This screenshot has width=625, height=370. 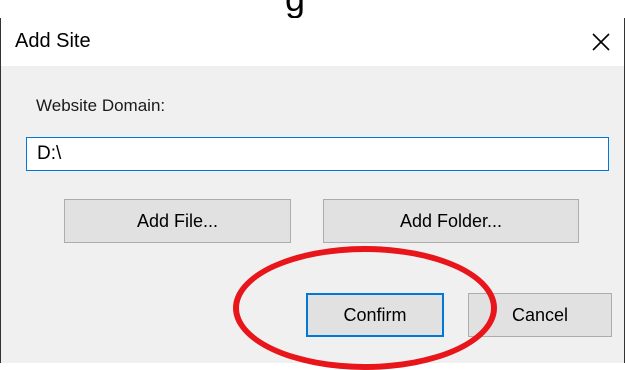 What do you see at coordinates (295, 10) in the screenshot?
I see `clipped-heading-fragment: g` at bounding box center [295, 10].